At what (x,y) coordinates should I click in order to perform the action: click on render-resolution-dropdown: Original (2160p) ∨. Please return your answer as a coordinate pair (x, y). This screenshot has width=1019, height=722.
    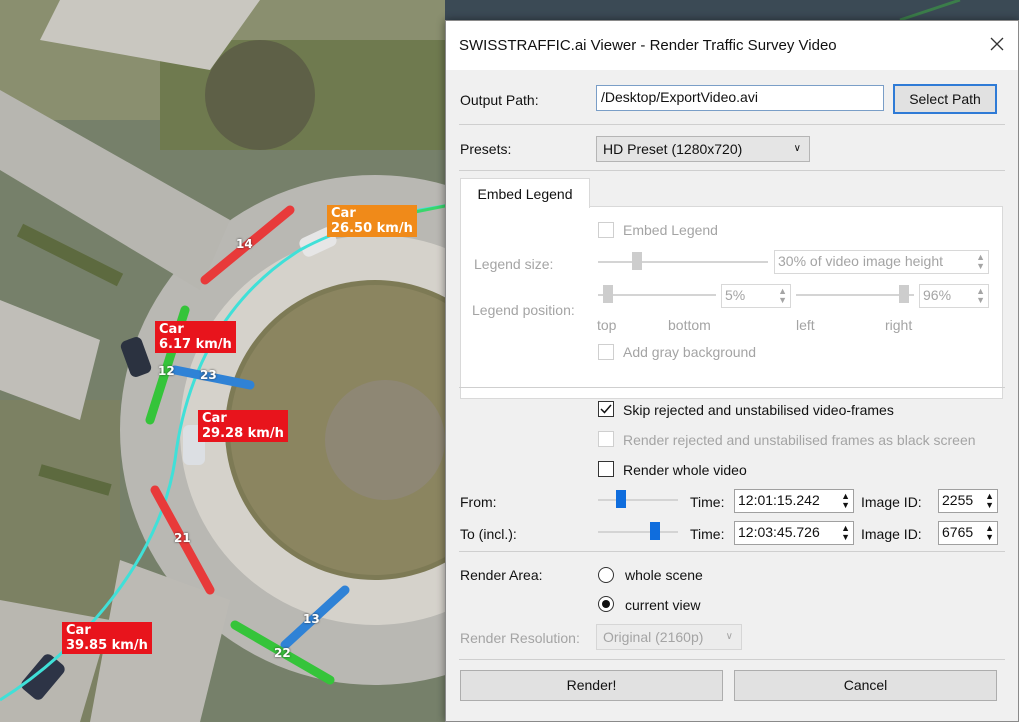
    Looking at the image, I should click on (669, 637).